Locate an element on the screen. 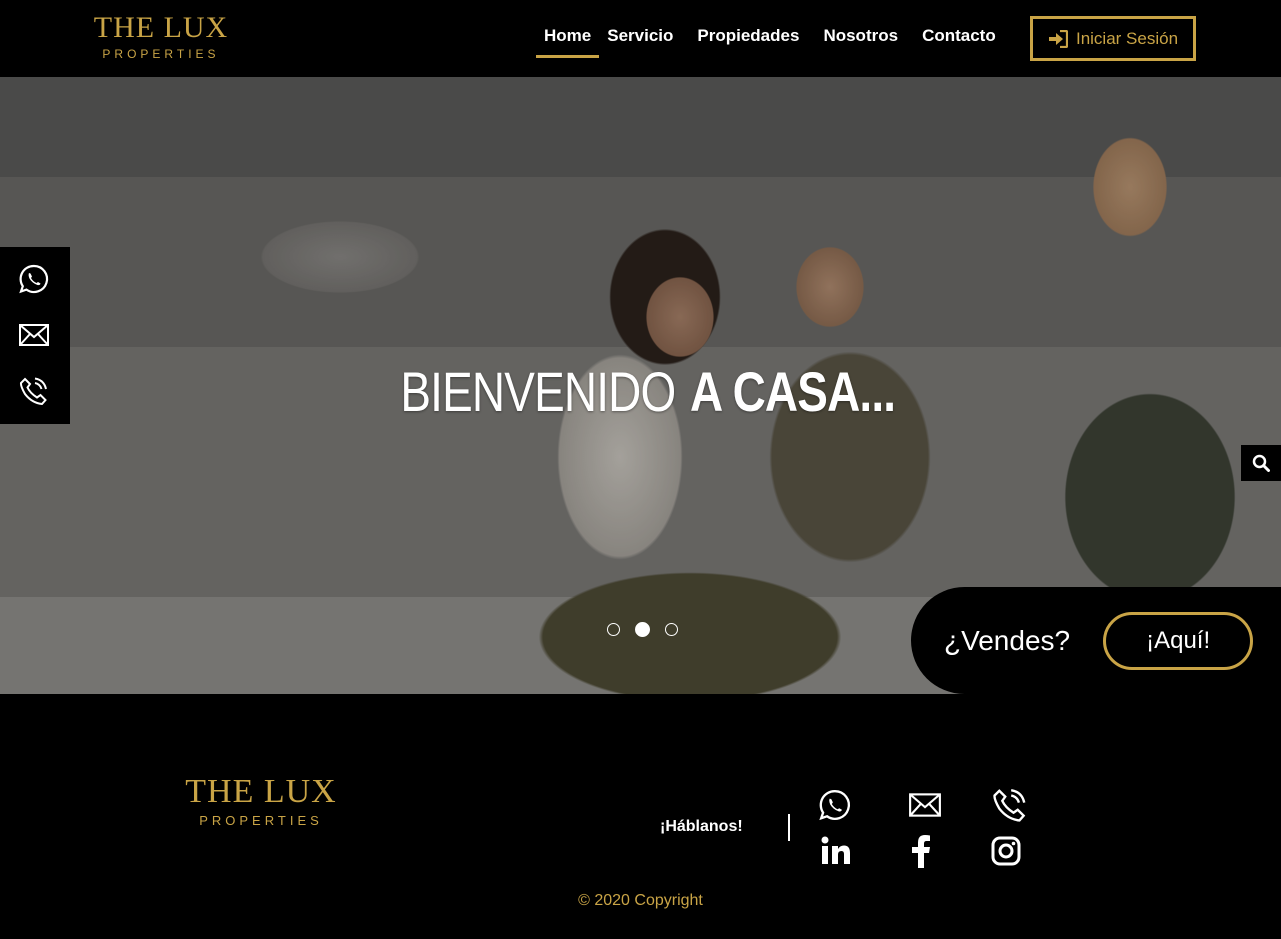  slider-dots is located at coordinates (650, 629).